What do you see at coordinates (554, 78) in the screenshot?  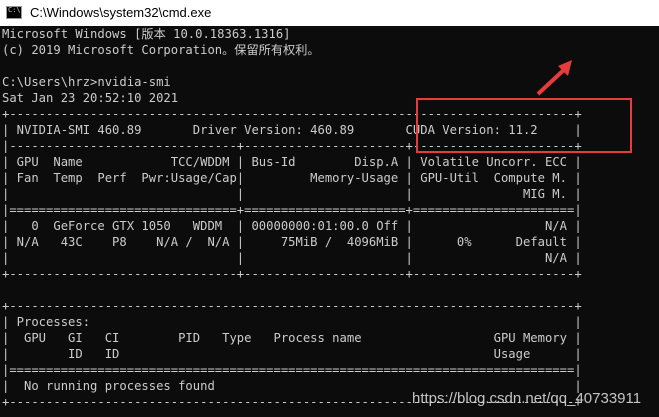 I see `arrow-annotation-icon` at bounding box center [554, 78].